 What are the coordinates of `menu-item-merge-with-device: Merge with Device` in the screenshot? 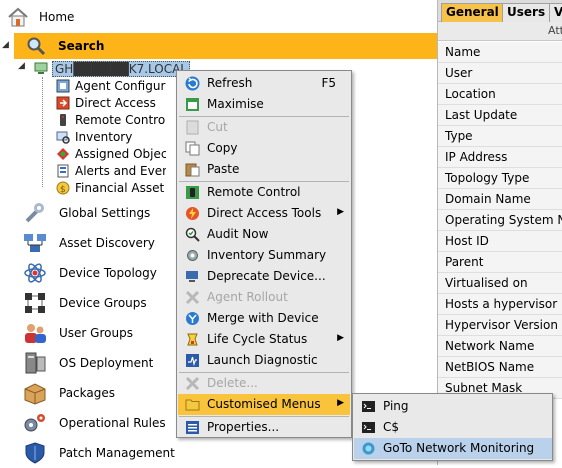 It's located at (264, 318).